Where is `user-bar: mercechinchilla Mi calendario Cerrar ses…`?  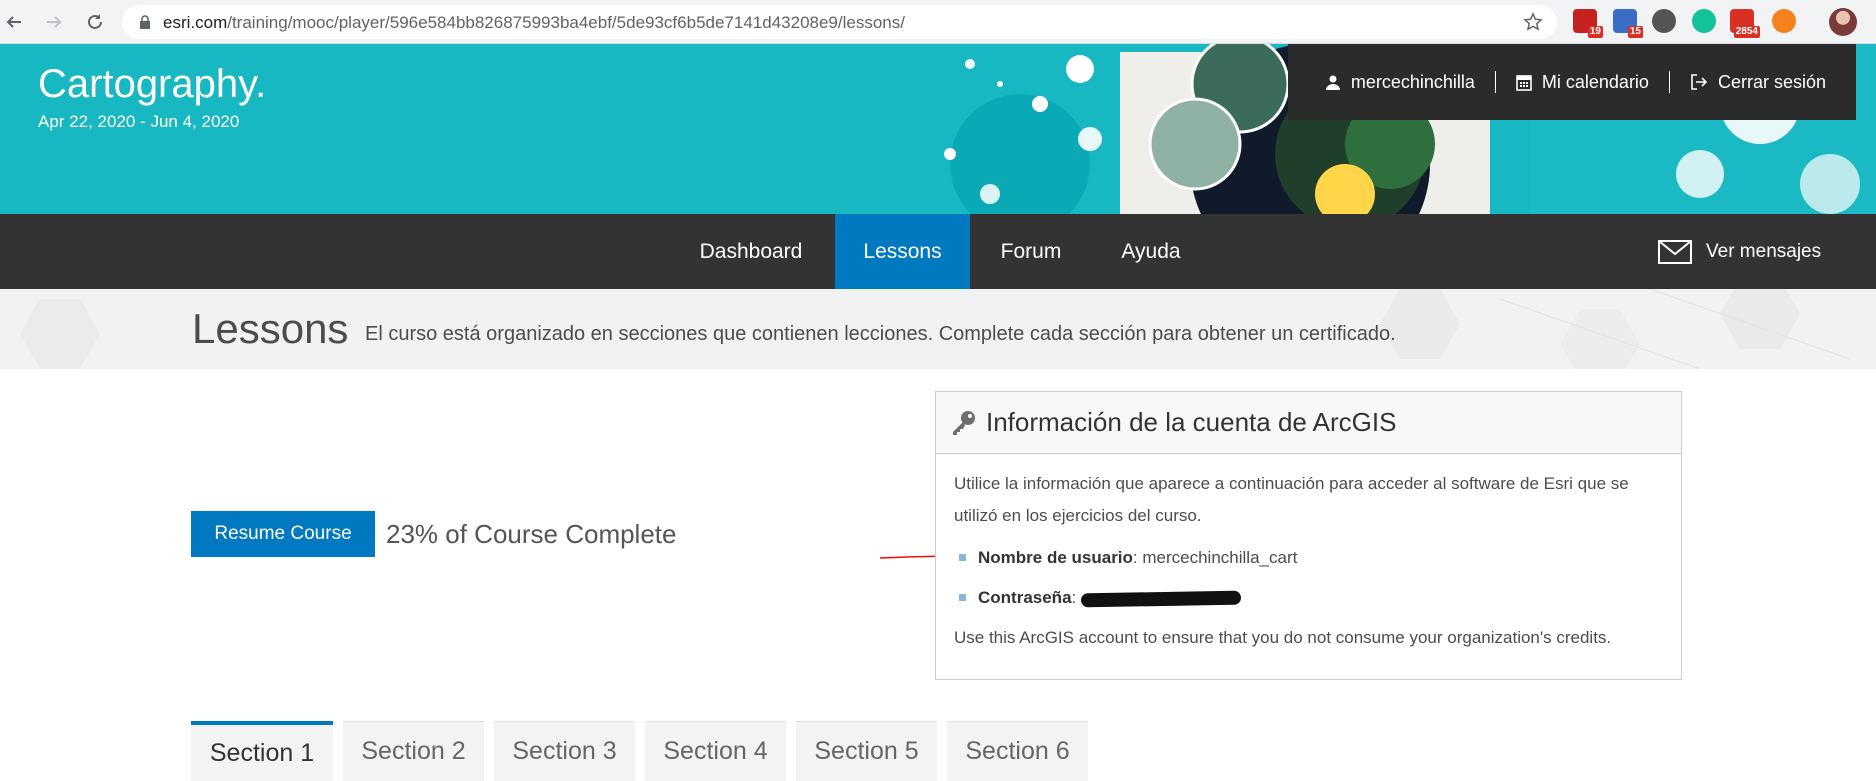
user-bar: mercechinchilla Mi calendario Cerrar ses… is located at coordinates (1572, 82).